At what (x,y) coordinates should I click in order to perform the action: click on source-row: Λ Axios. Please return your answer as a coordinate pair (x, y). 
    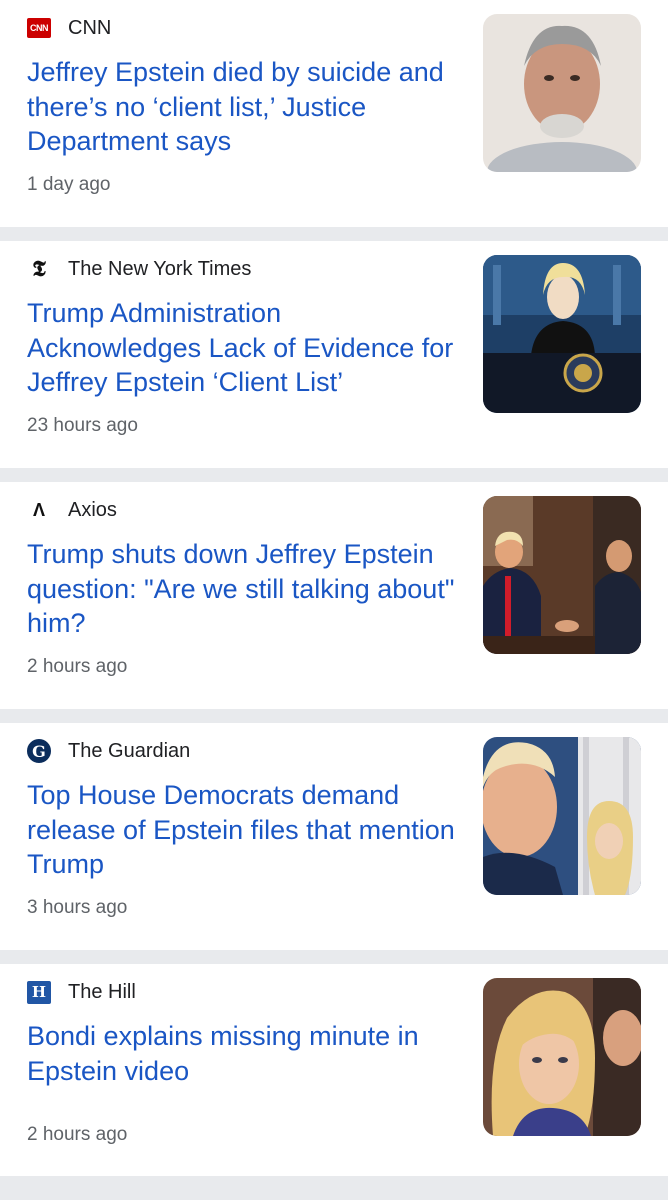
    Looking at the image, I should click on (72, 510).